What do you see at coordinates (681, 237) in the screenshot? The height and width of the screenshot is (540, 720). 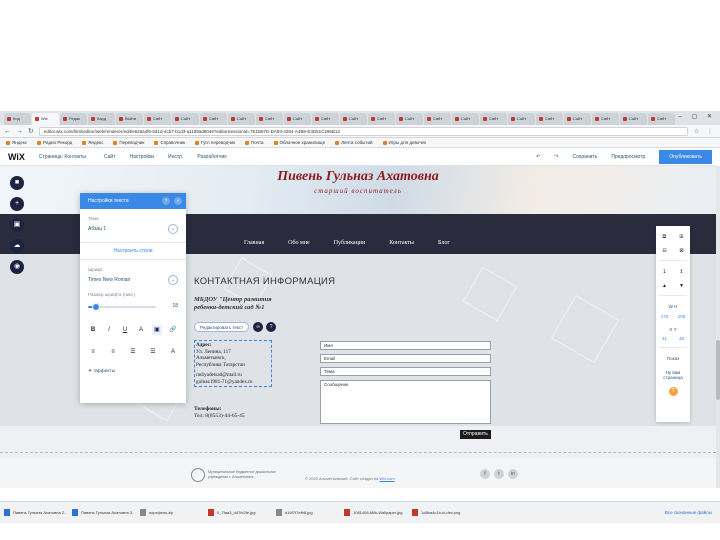 I see `paste-icon: ⊞` at bounding box center [681, 237].